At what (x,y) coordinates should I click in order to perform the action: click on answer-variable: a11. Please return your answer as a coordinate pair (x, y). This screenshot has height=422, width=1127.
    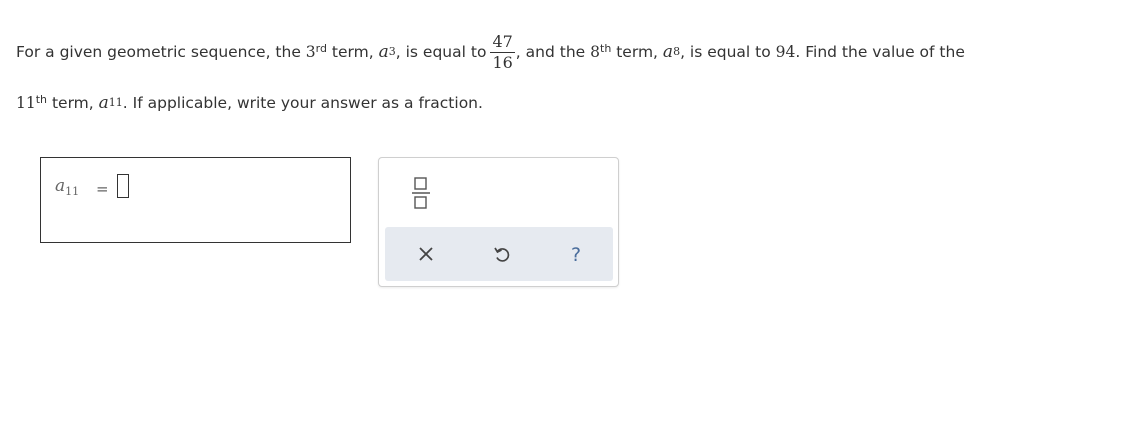
    Looking at the image, I should click on (67, 187).